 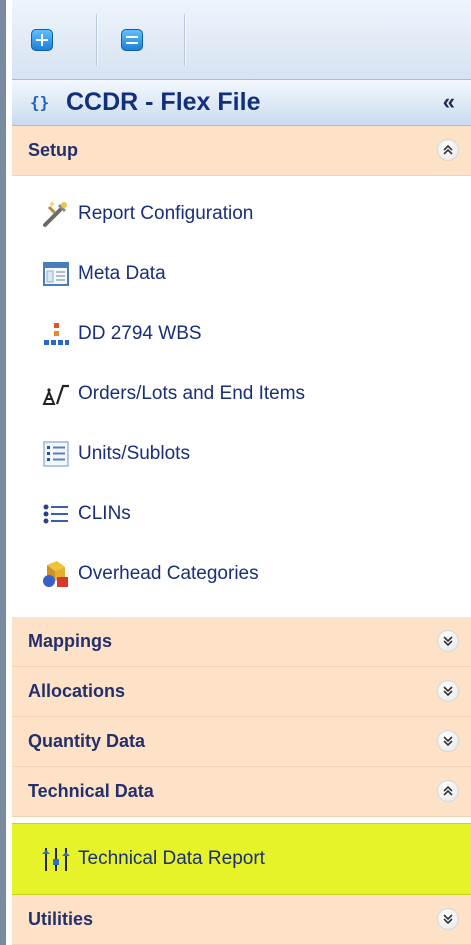 I want to click on section-label: Allocations, so click(x=77, y=691).